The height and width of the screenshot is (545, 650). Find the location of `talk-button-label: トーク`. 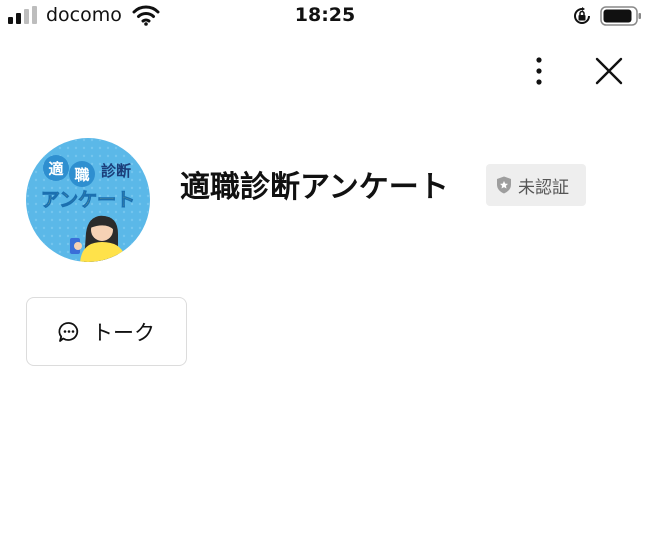

talk-button-label: トーク is located at coordinates (123, 332).